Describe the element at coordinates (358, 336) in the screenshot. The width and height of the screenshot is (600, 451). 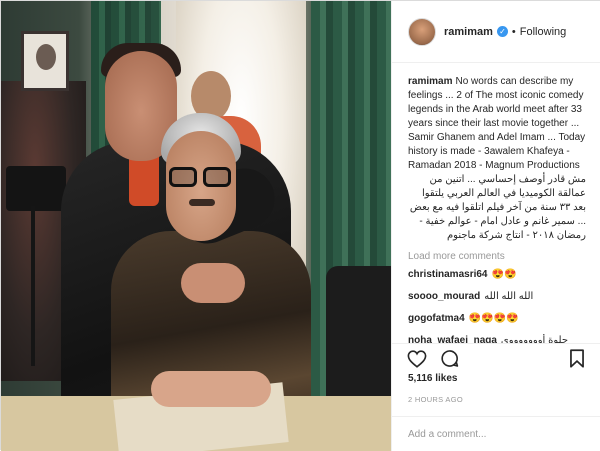
I see `chair` at that location.